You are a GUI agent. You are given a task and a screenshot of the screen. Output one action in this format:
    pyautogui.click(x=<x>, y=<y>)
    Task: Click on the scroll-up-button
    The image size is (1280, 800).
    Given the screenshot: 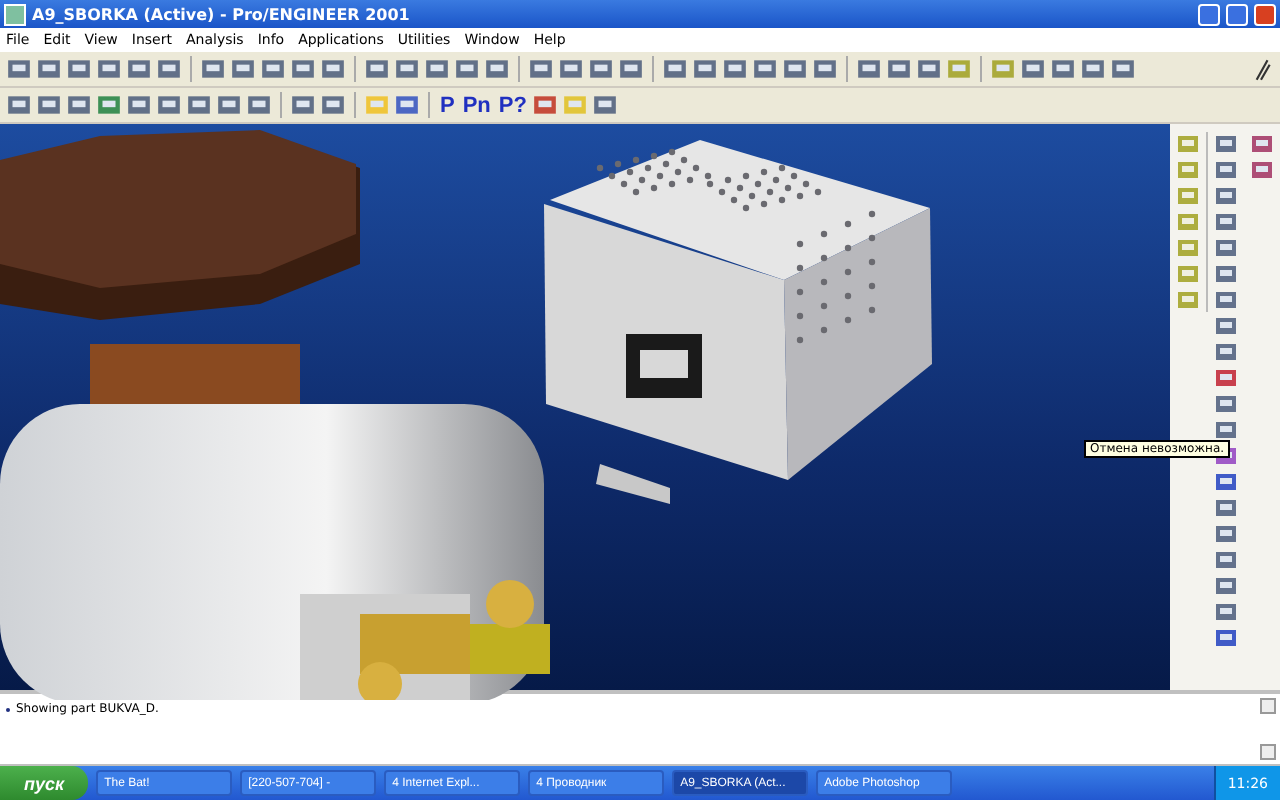 What is the action you would take?
    pyautogui.click(x=1268, y=706)
    